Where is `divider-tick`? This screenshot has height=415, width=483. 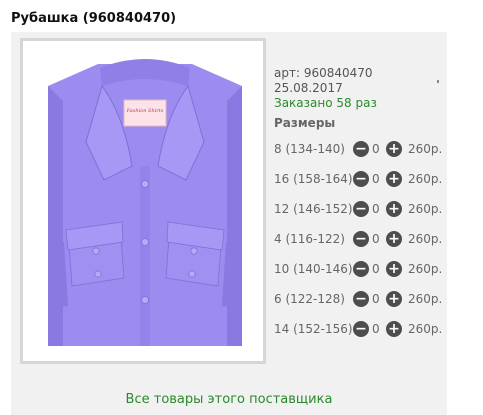
divider-tick is located at coordinates (438, 81).